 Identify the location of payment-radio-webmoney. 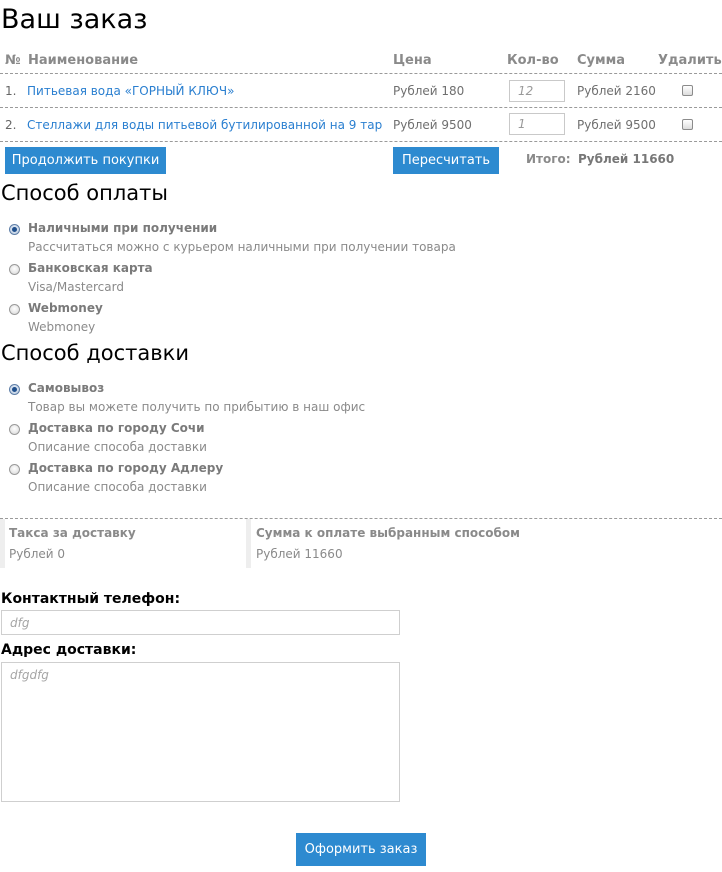
(14, 309).